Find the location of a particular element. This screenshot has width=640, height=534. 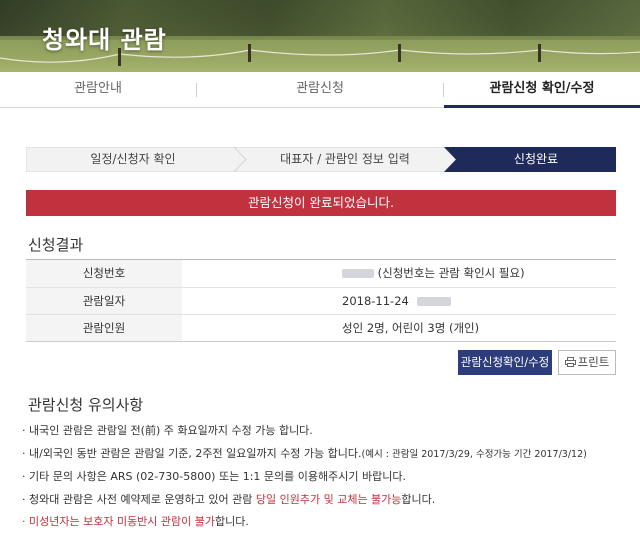

redacted-time is located at coordinates (433, 301).